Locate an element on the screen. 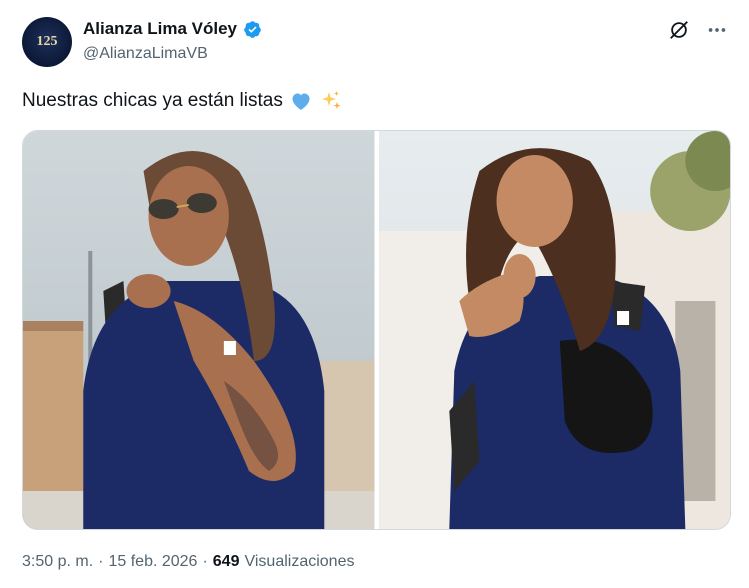  blue-heart-icon is located at coordinates (301, 101).